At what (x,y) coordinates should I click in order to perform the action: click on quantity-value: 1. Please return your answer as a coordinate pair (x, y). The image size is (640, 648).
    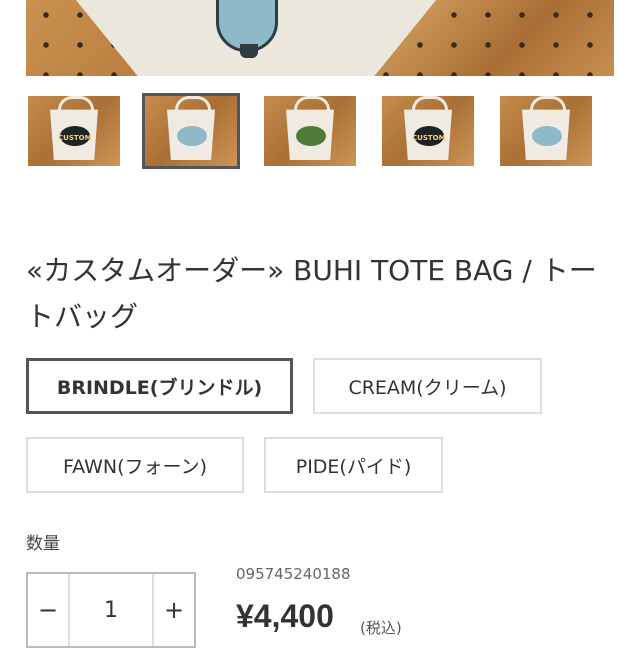
    Looking at the image, I should click on (111, 610).